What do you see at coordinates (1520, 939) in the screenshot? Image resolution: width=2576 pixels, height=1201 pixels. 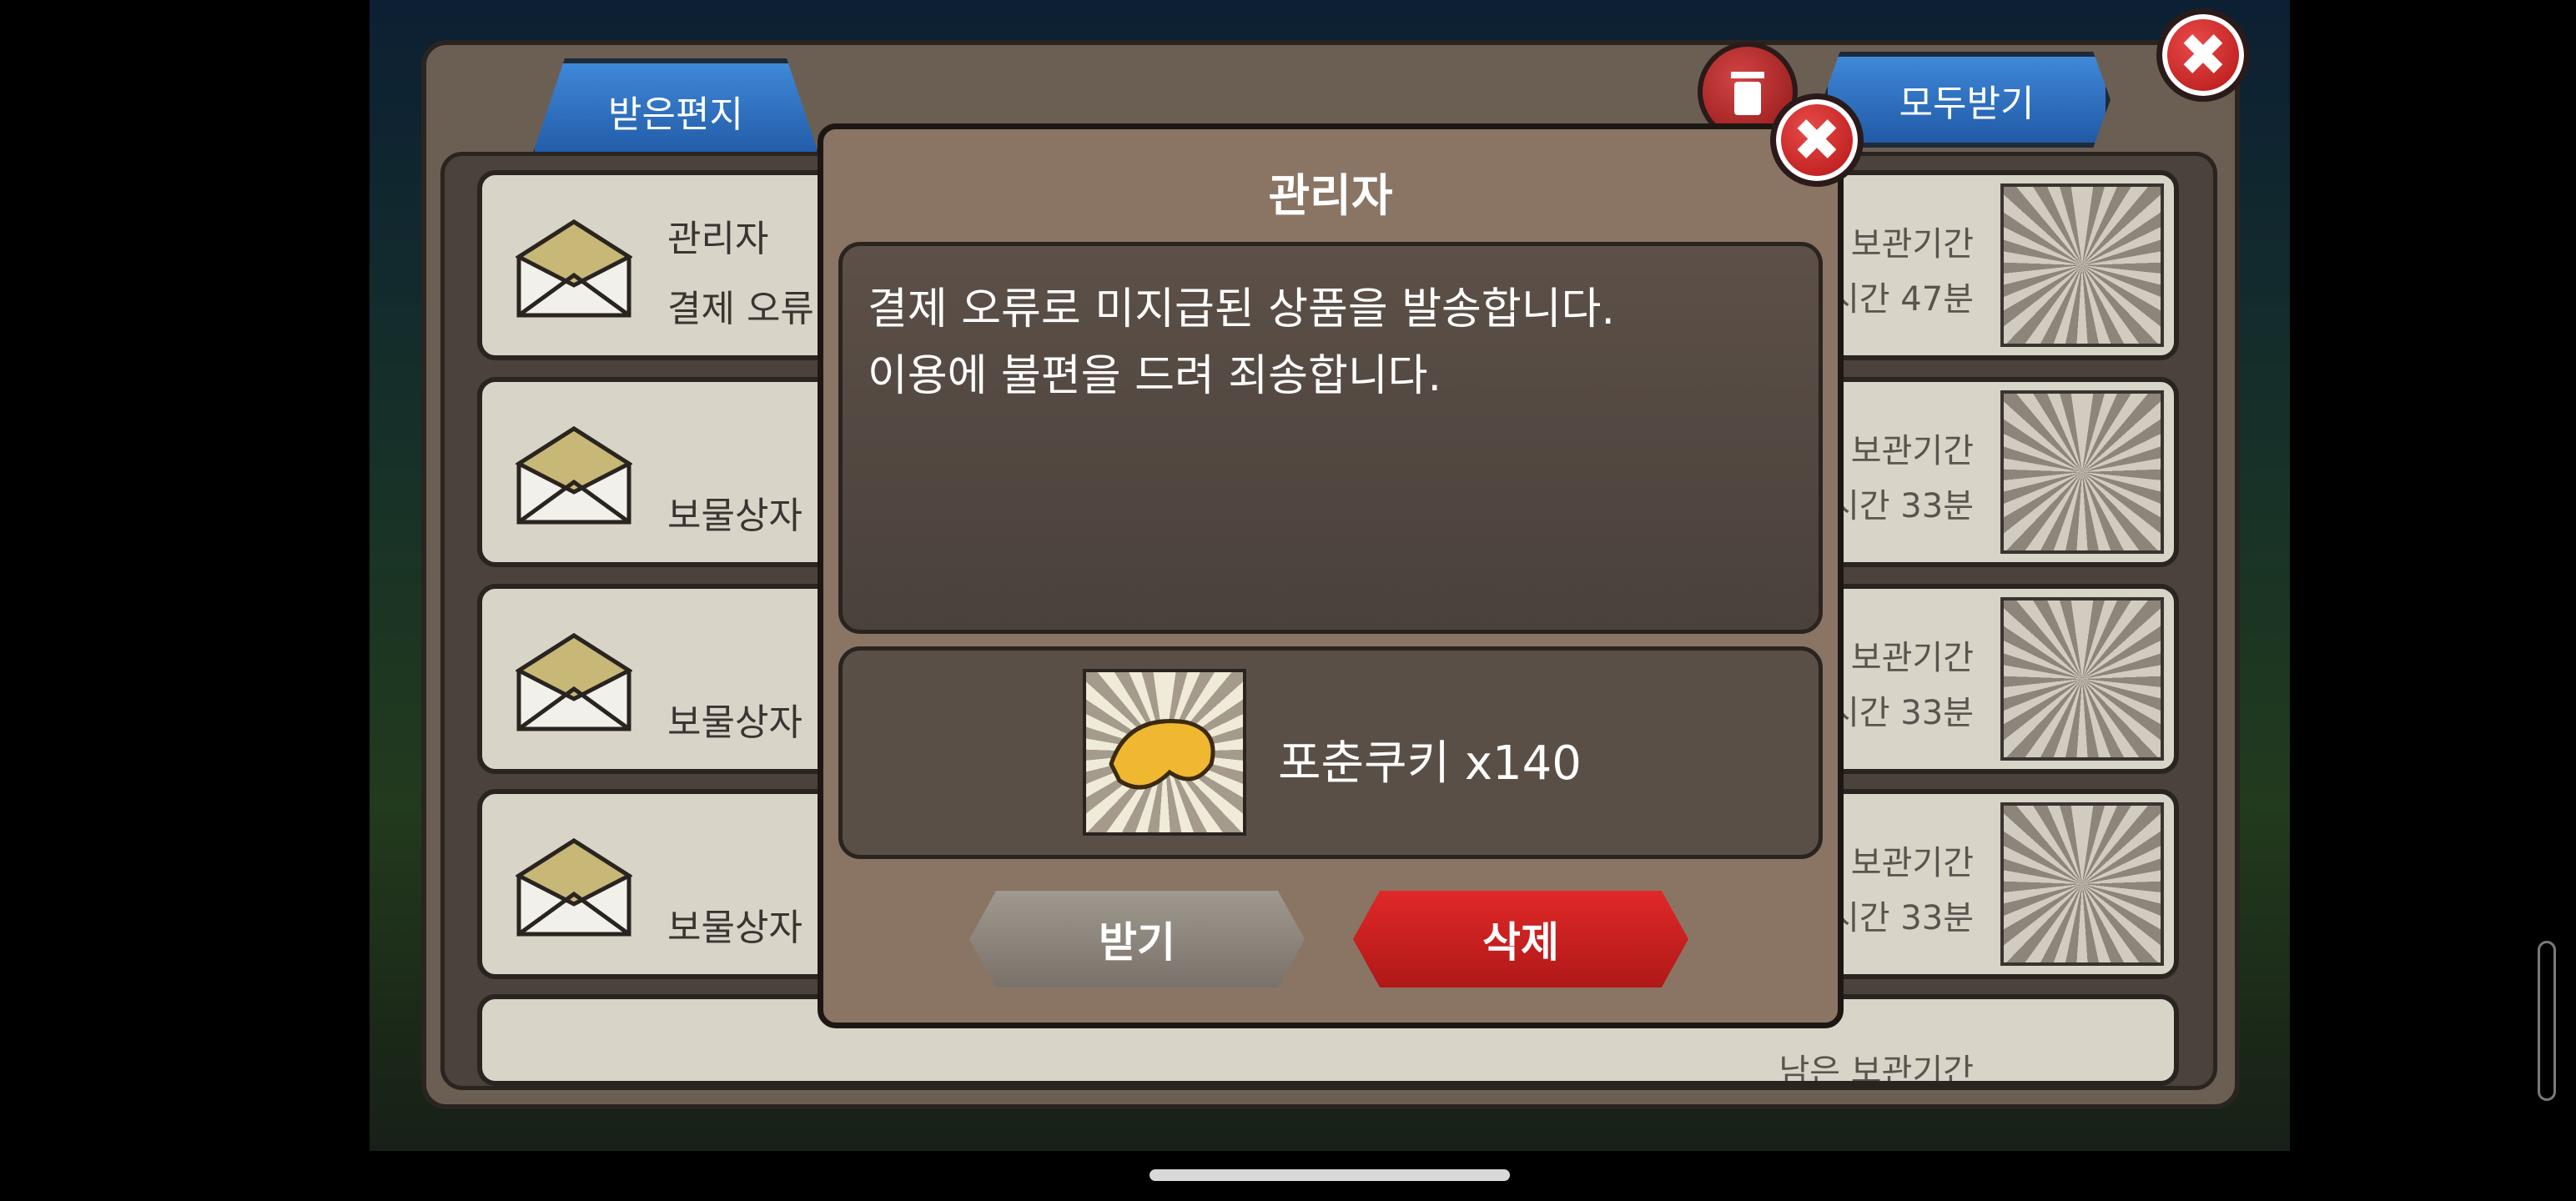 I see `delete-button: 삭제` at bounding box center [1520, 939].